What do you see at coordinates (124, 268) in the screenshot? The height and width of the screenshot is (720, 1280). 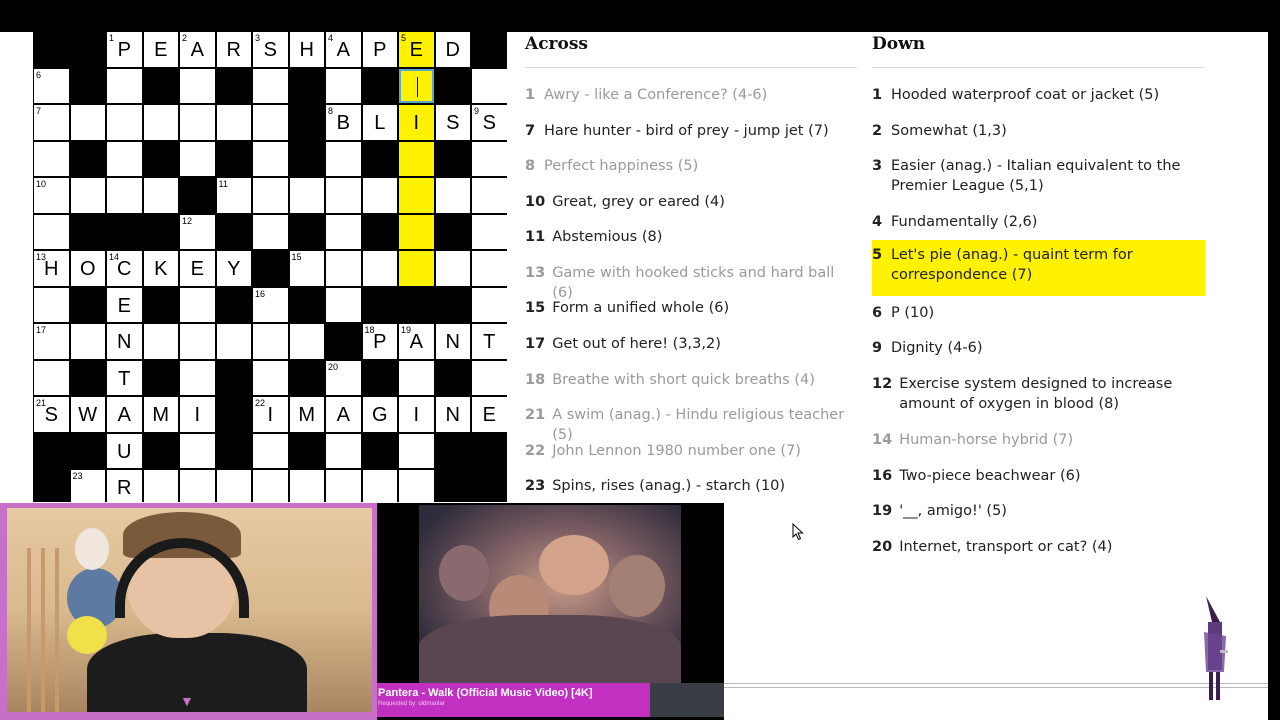 I see `grid-cell: 14 C` at bounding box center [124, 268].